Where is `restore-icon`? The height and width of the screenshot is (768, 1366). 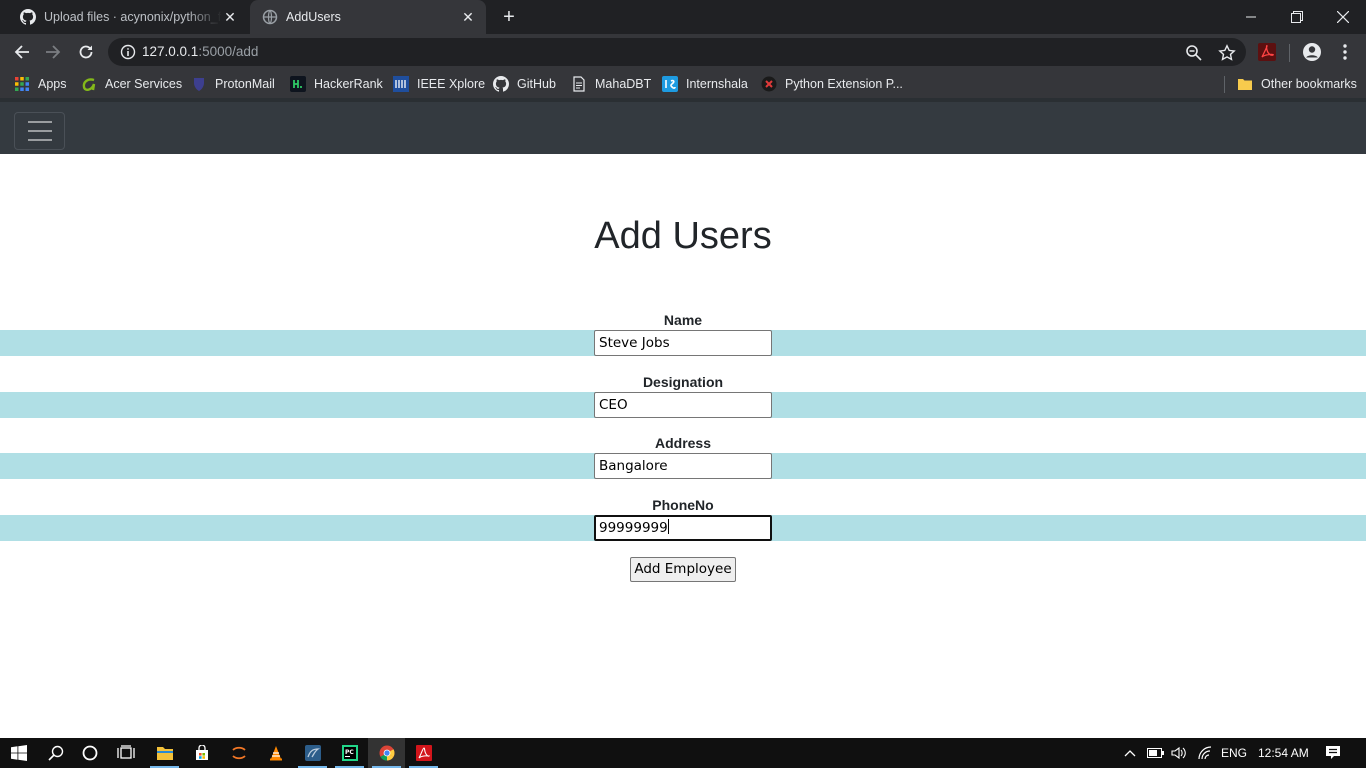 restore-icon is located at coordinates (1297, 17).